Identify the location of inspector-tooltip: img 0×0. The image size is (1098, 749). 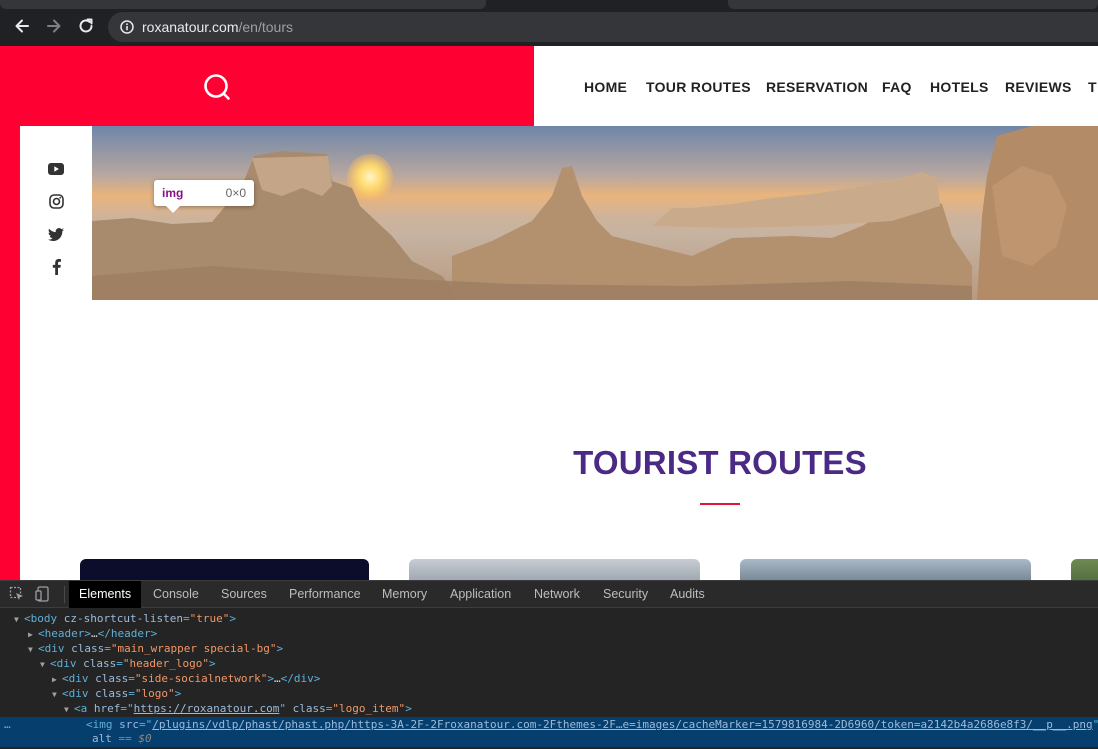
(204, 196).